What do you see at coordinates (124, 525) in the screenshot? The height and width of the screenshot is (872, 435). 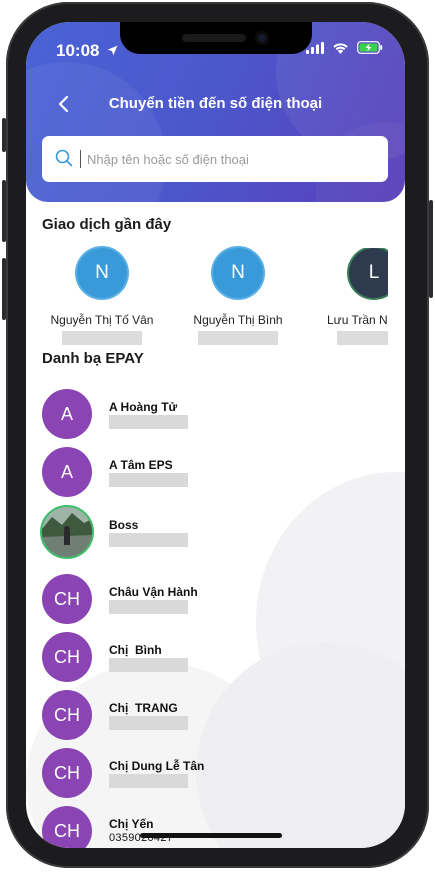 I see `contact-name: Boss` at bounding box center [124, 525].